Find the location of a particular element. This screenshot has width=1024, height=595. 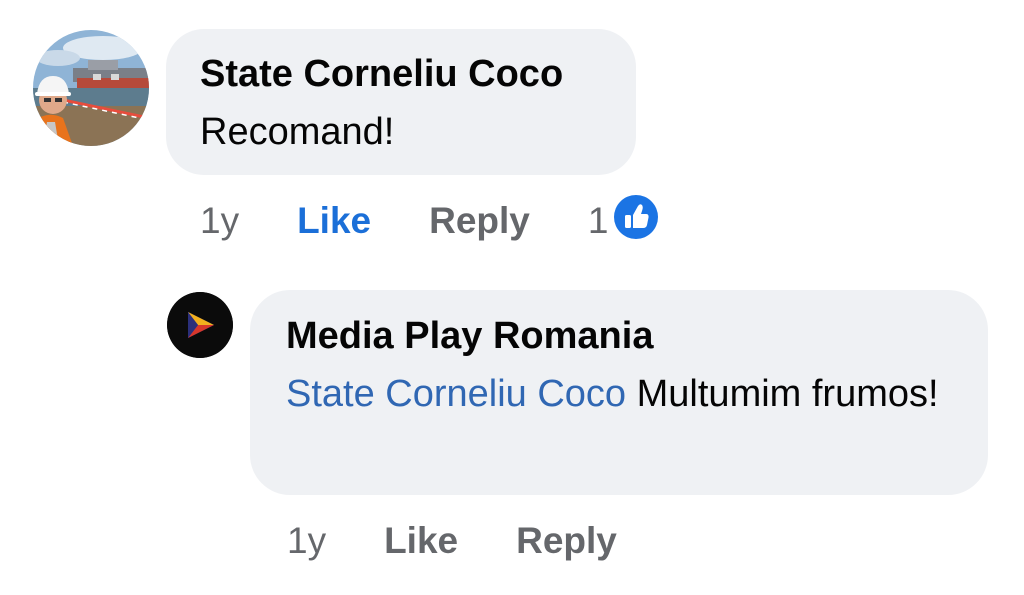

comment-text: State Corneliu Coco Multumim frumos! is located at coordinates (616, 394).